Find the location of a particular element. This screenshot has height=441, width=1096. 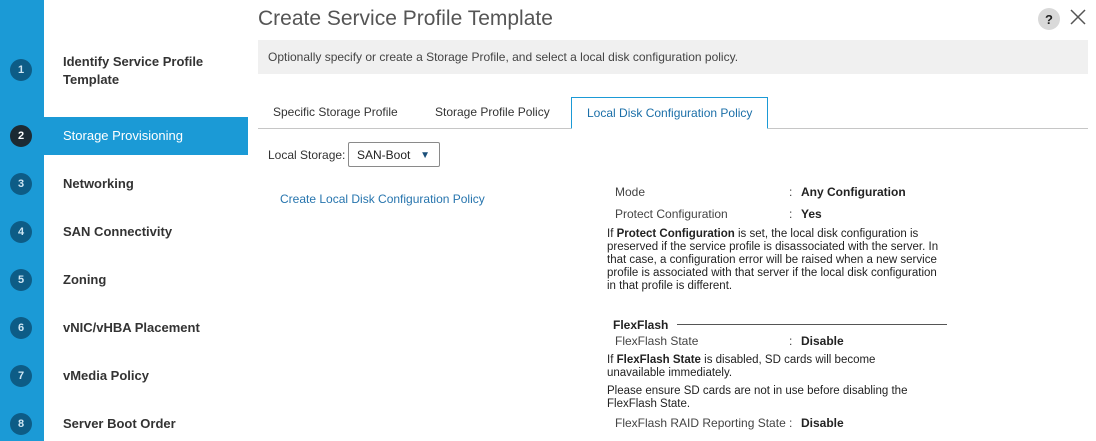

step-number: 7 is located at coordinates (21, 376).